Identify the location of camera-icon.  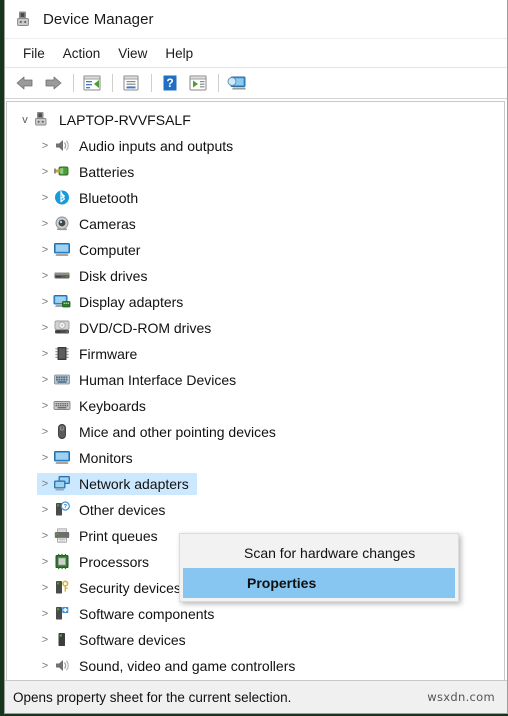
(63, 224).